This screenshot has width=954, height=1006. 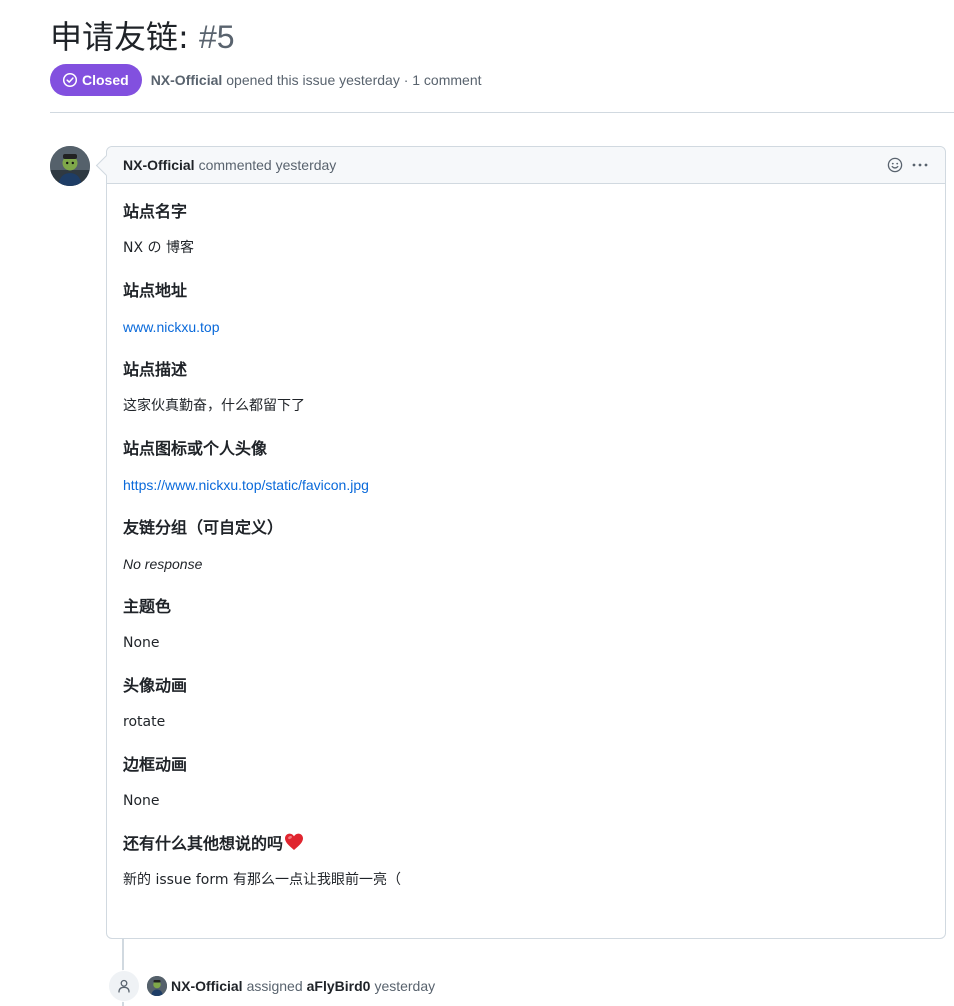 What do you see at coordinates (155, 369) in the screenshot?
I see `field-heading-site-description: 站点描述` at bounding box center [155, 369].